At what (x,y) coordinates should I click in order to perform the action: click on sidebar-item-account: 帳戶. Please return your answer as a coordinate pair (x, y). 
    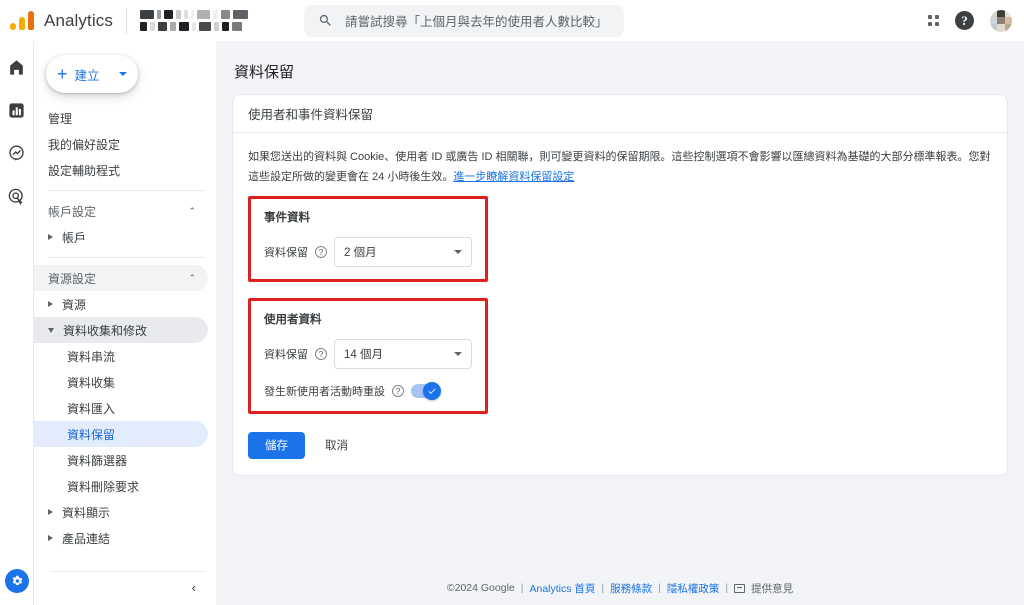
    Looking at the image, I should click on (121, 237).